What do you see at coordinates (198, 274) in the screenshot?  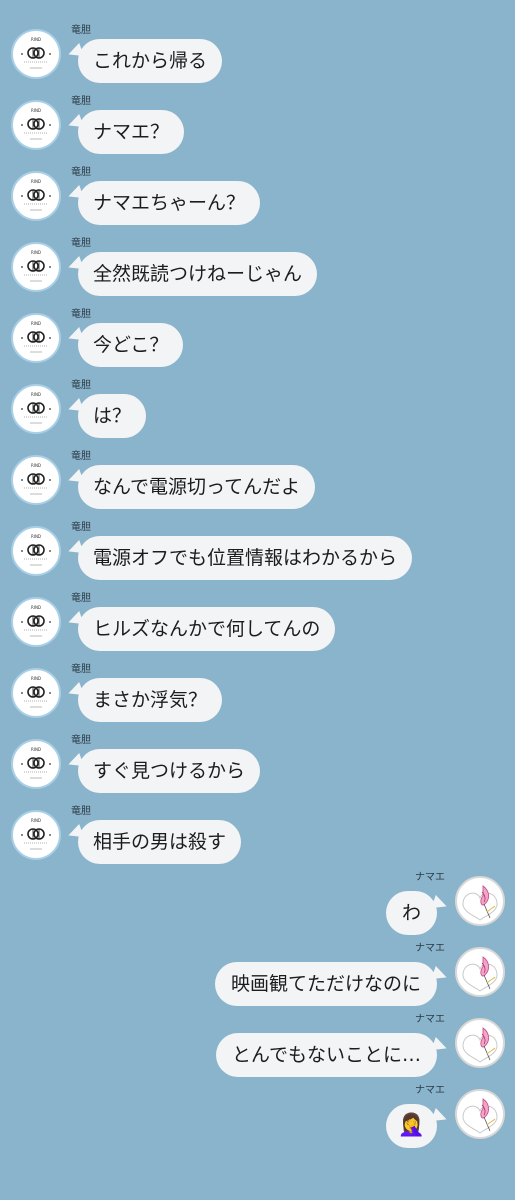 I see `message-bubble: 全然既読つけねーじゃん` at bounding box center [198, 274].